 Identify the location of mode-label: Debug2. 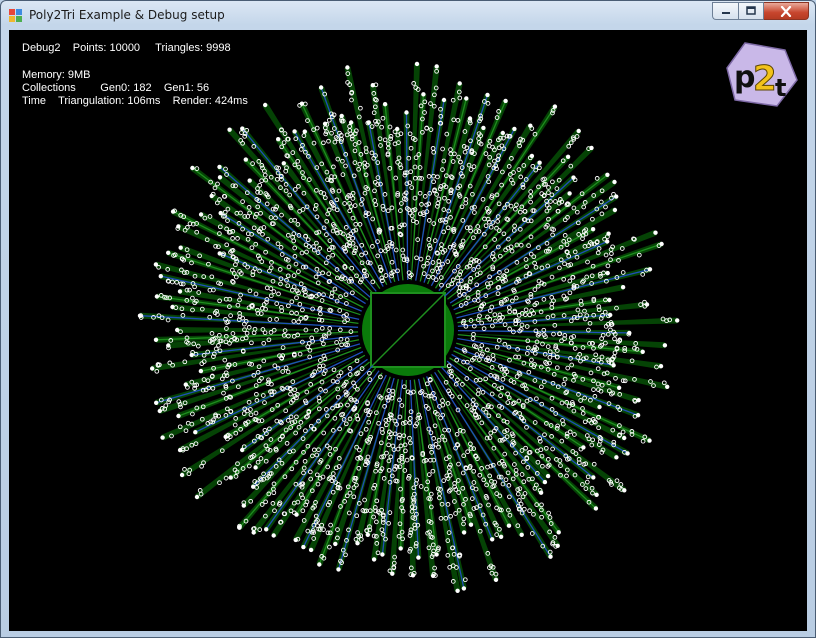
(41, 48).